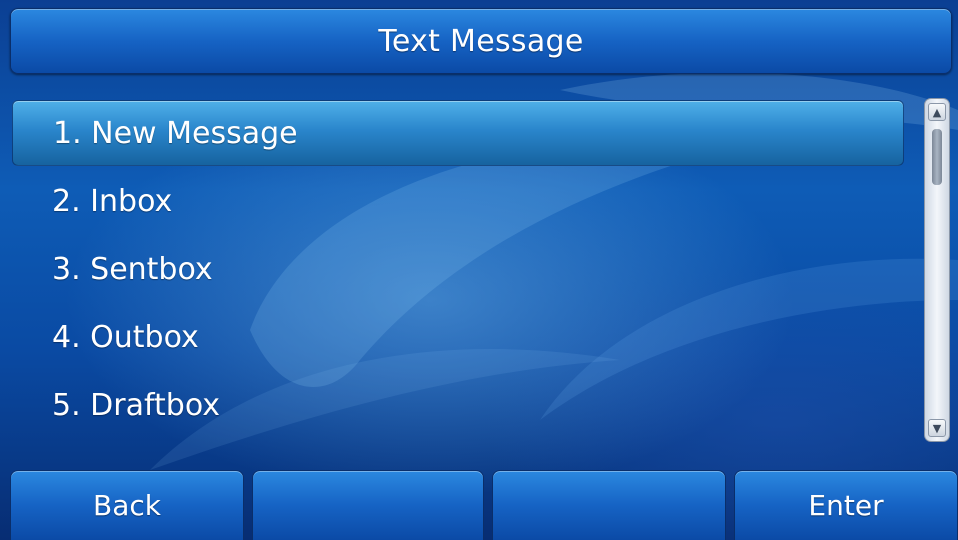 This screenshot has width=958, height=540. I want to click on menu-item-sentbox: 3. Sentbox, so click(458, 269).